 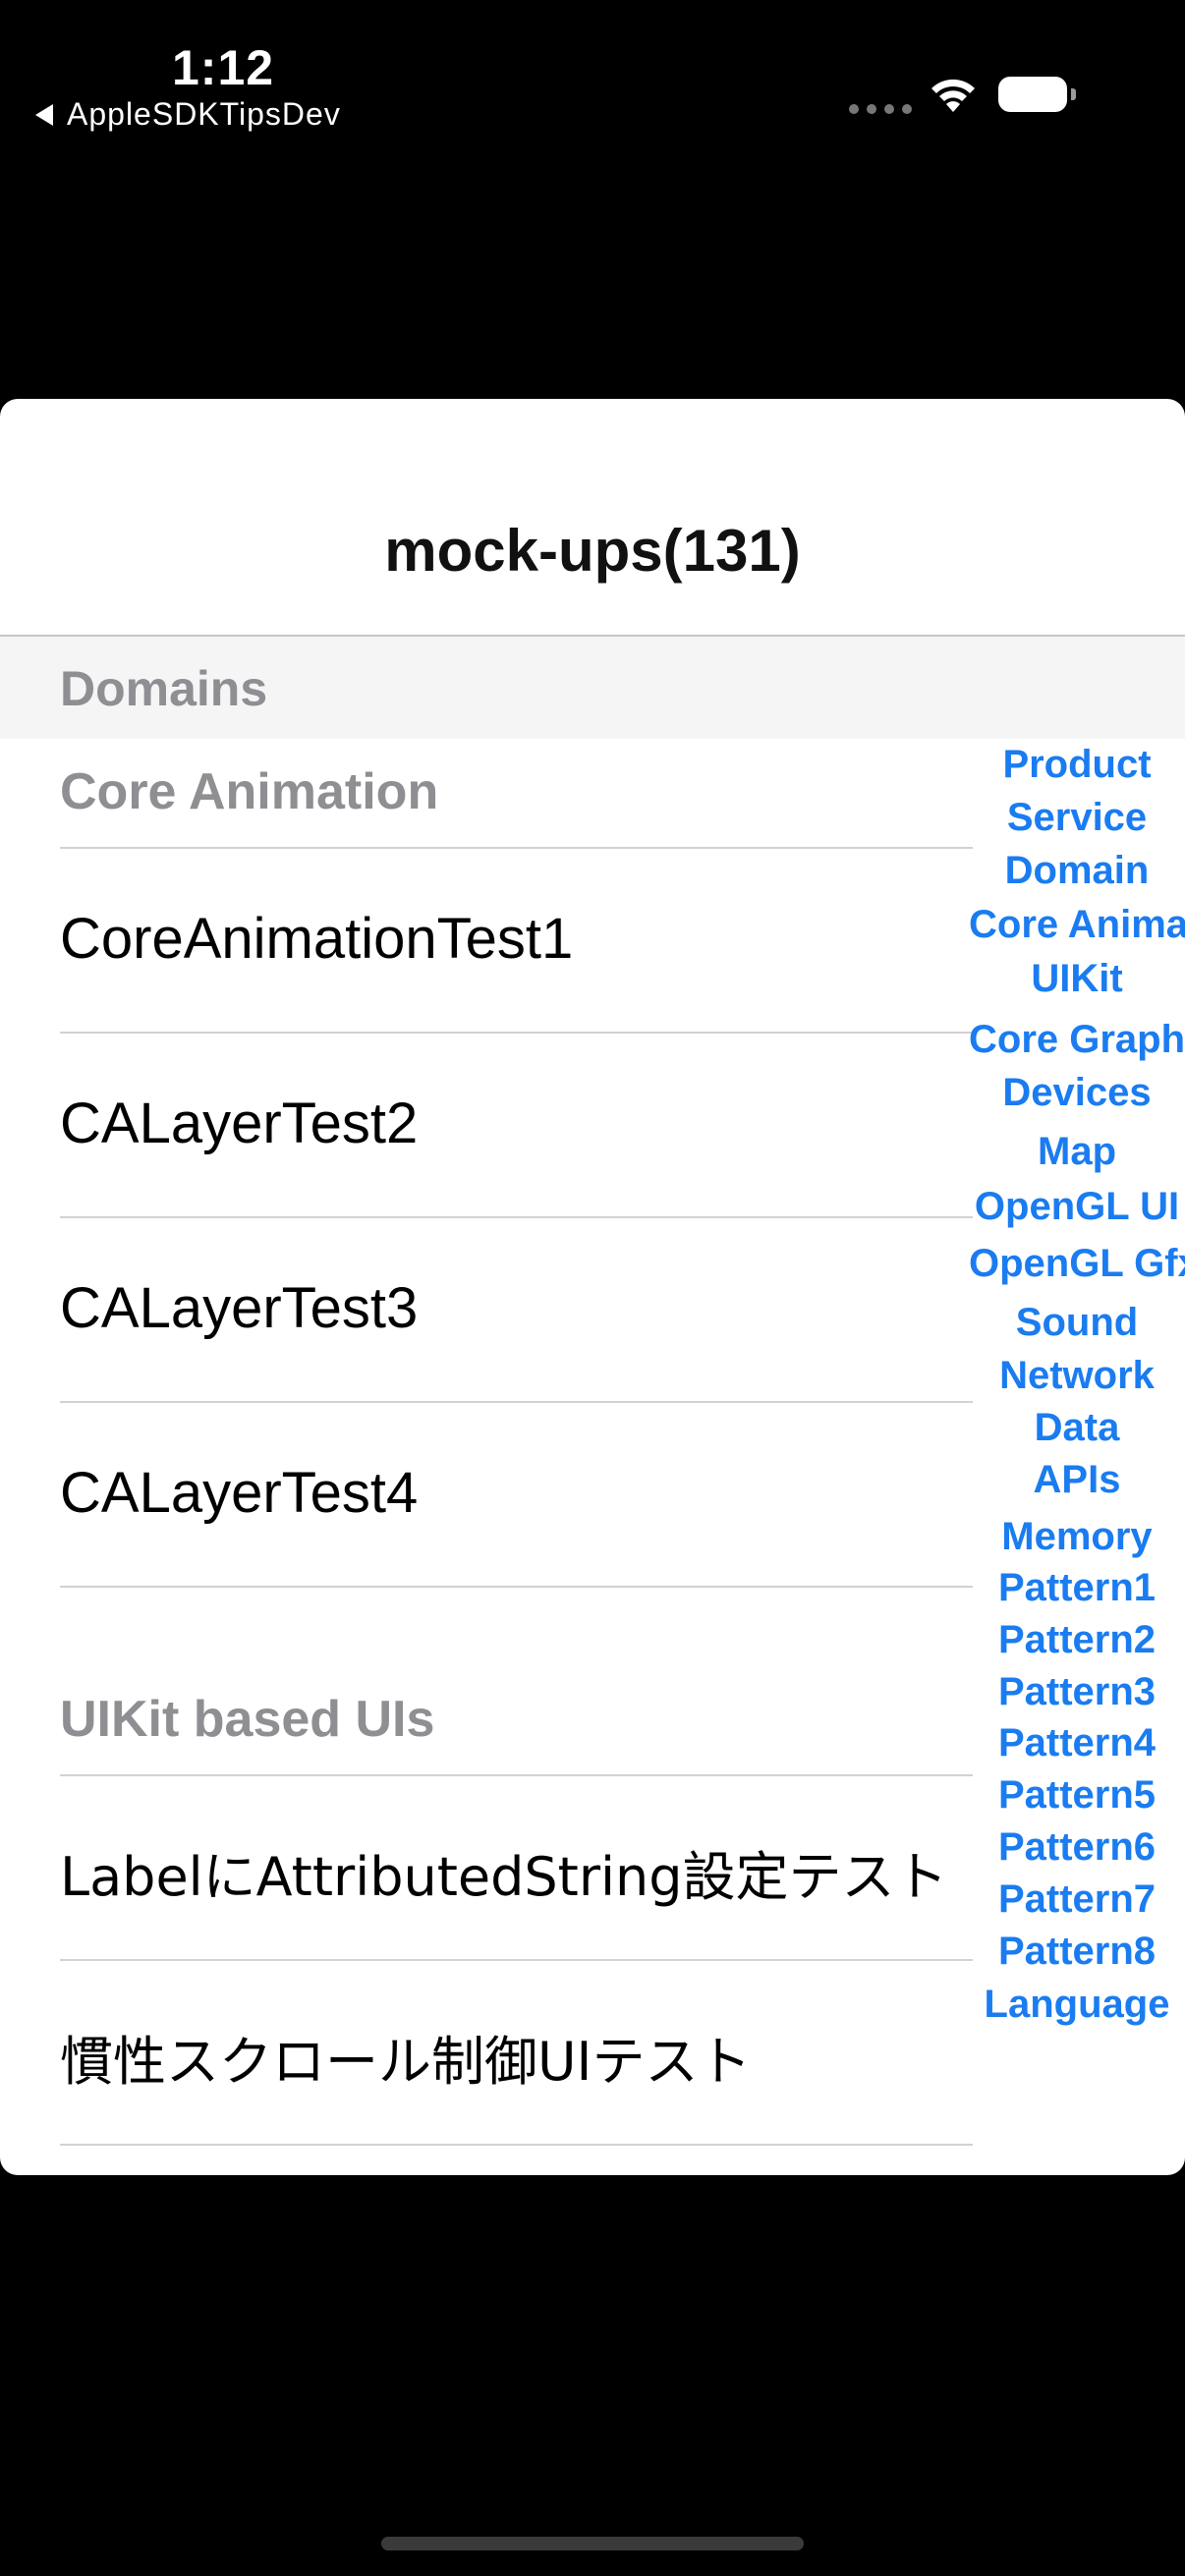 What do you see at coordinates (1077, 871) in the screenshot?
I see `index-item-domain: Domain` at bounding box center [1077, 871].